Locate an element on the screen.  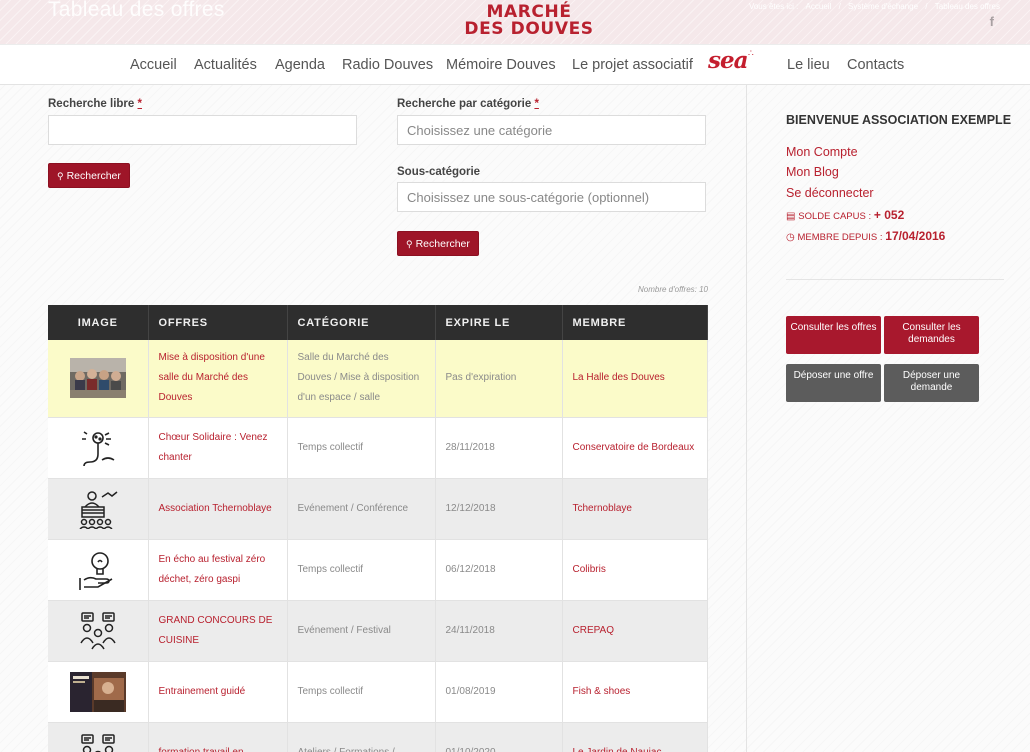
row-offer-link: Chœur Solidaire : Venez chanter is located at coordinates (218, 448).